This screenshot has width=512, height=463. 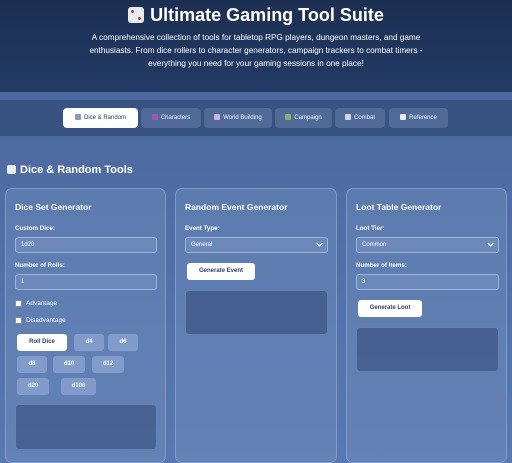 I want to click on d20-button: d20, so click(x=33, y=386).